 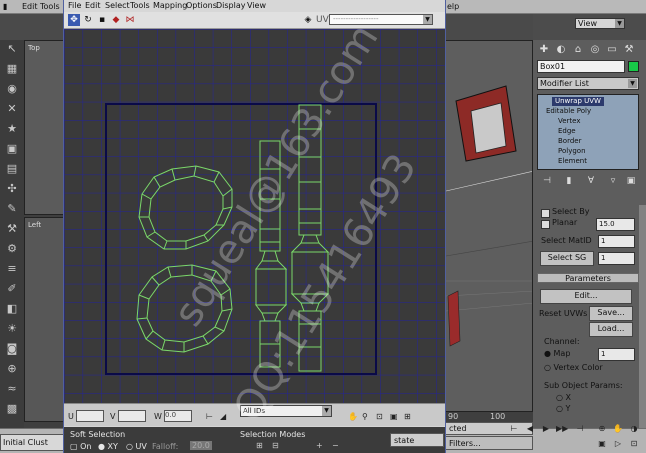 I want to click on u-spinner, so click(x=90, y=416).